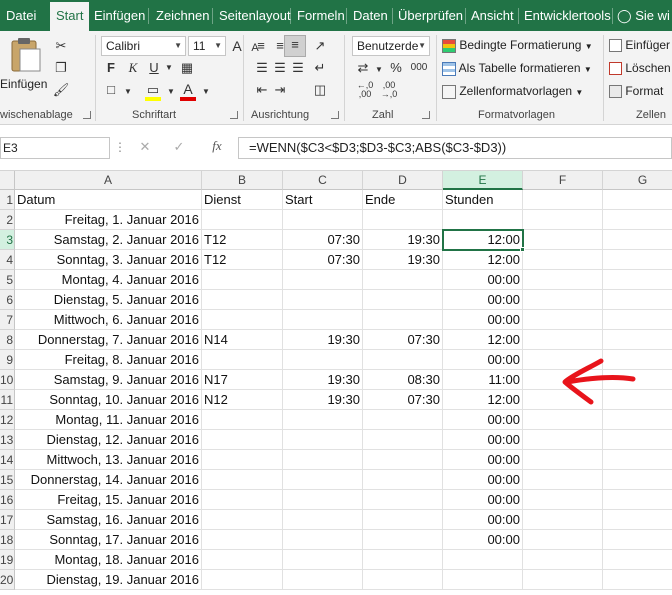  What do you see at coordinates (522, 249) in the screenshot?
I see `fill-handle` at bounding box center [522, 249].